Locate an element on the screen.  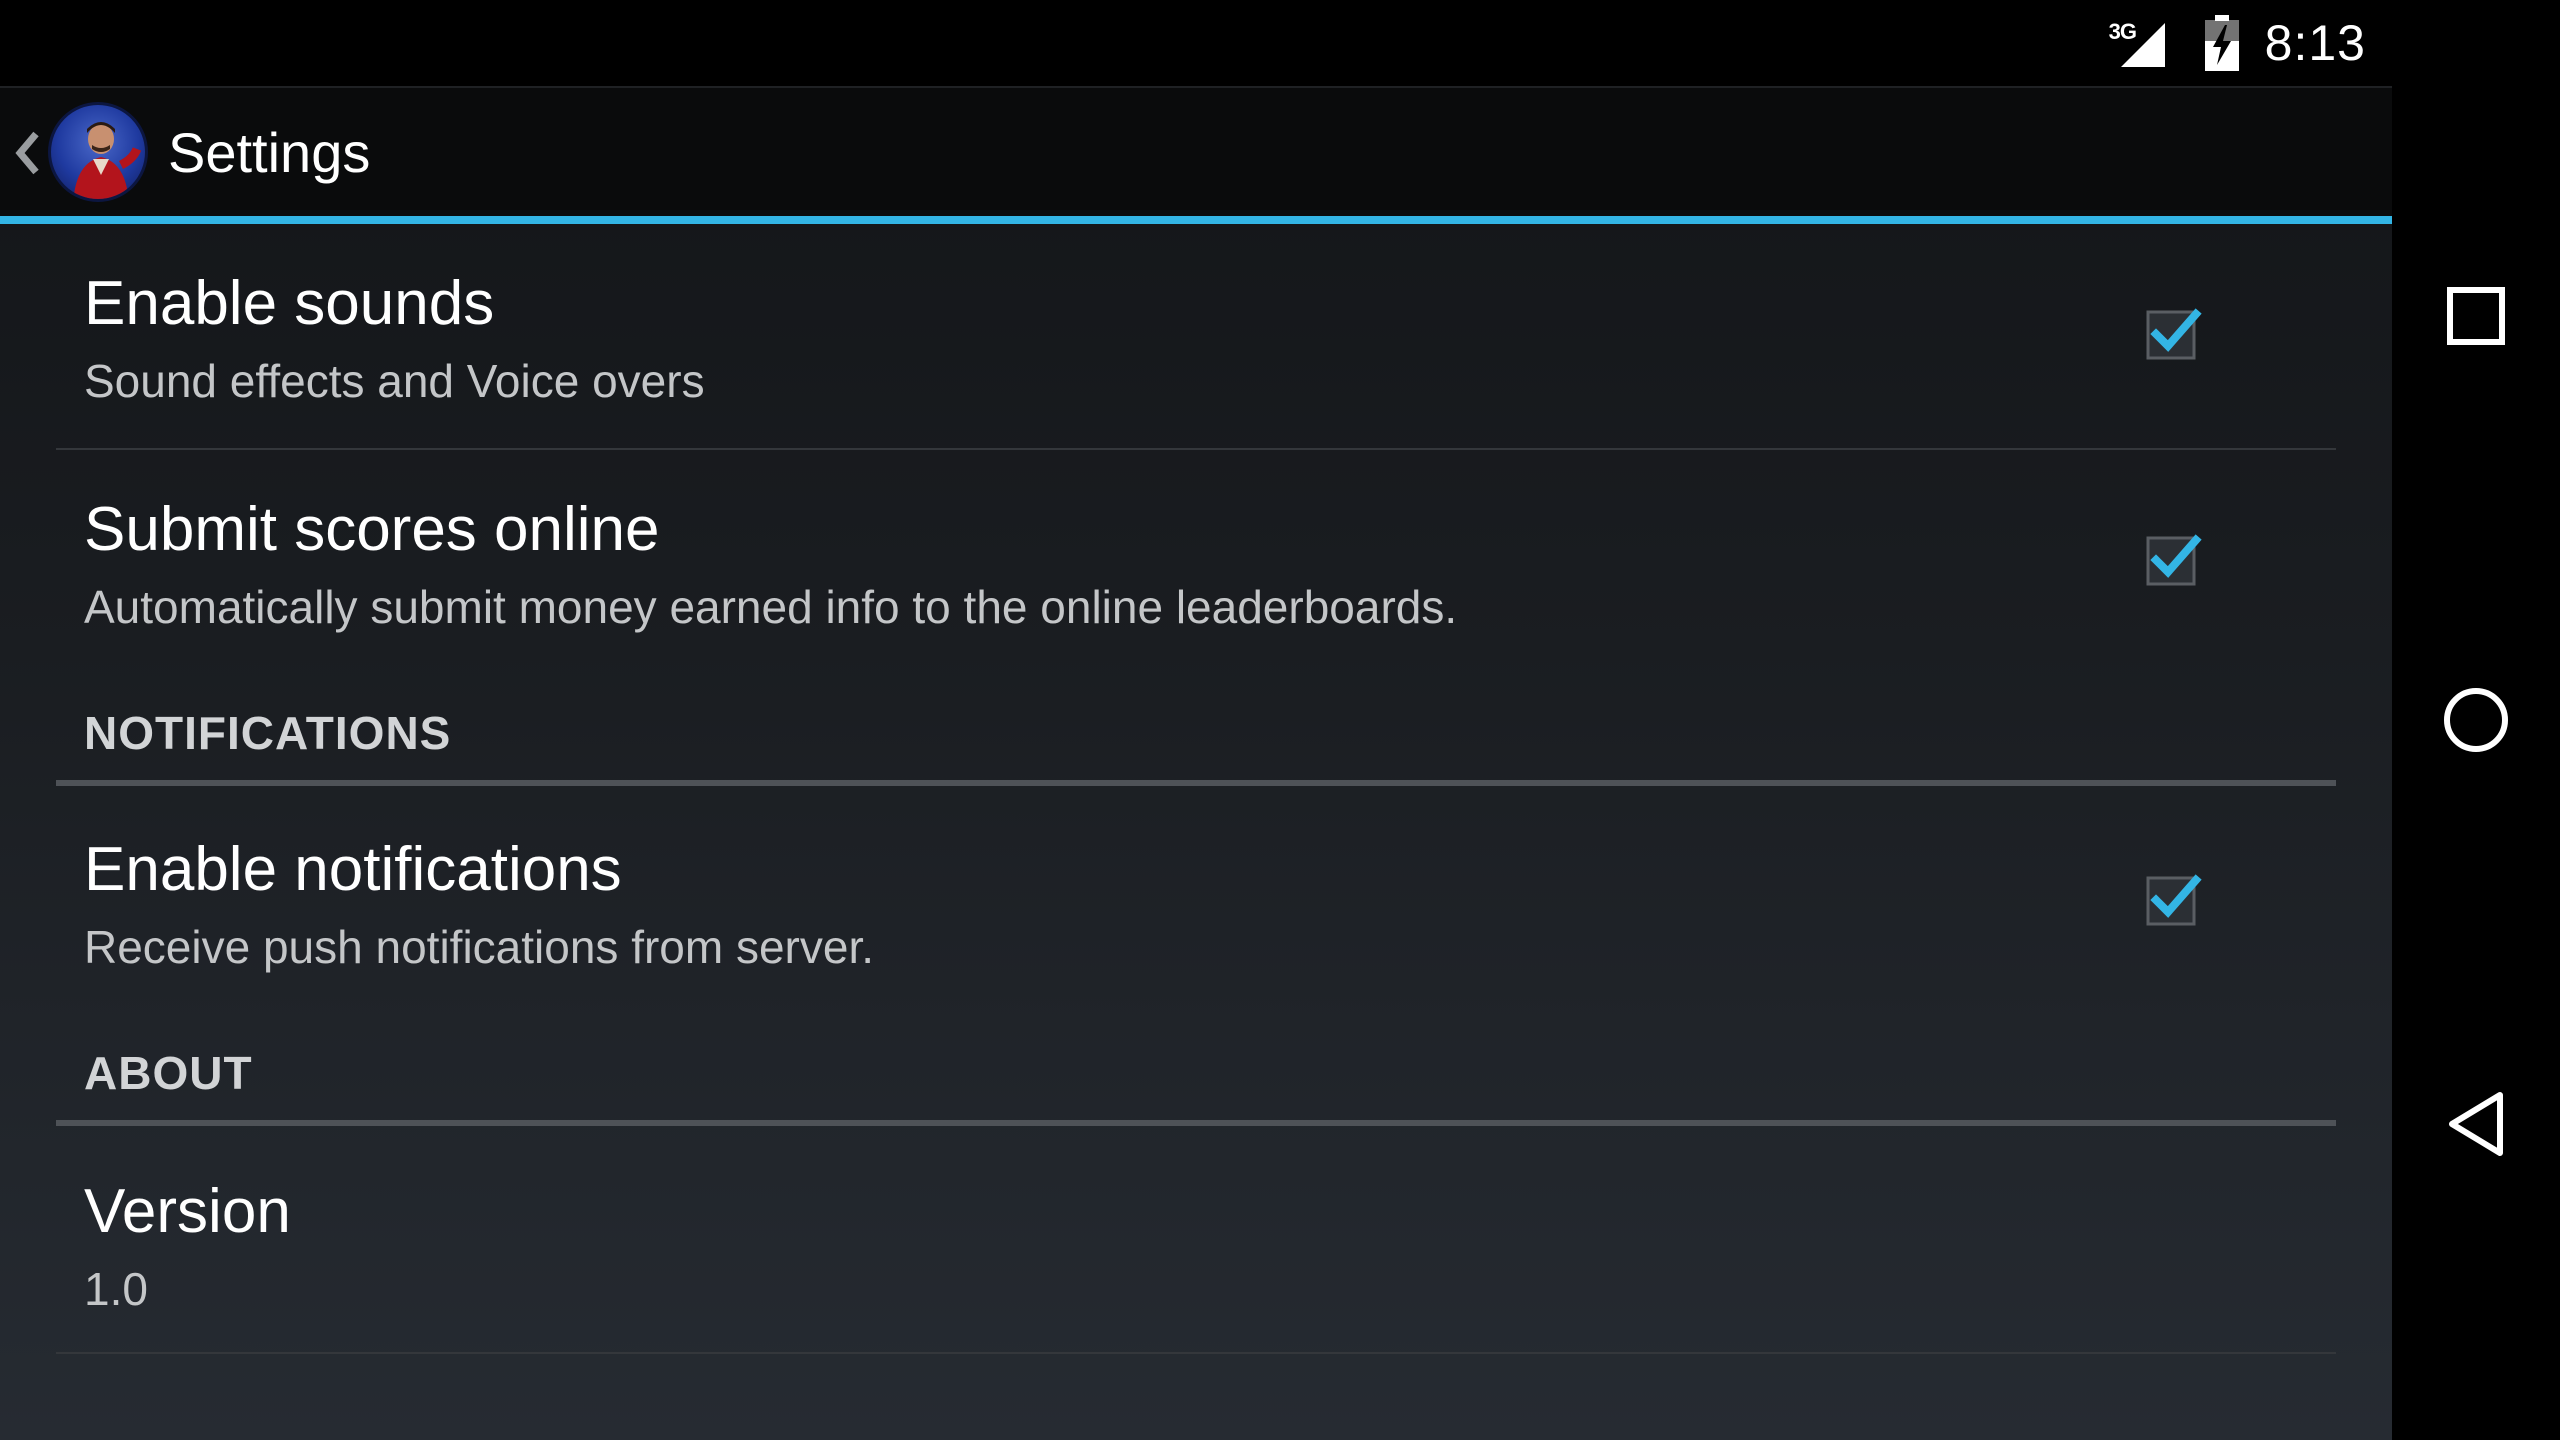
back-icon is located at coordinates (2476, 1124).